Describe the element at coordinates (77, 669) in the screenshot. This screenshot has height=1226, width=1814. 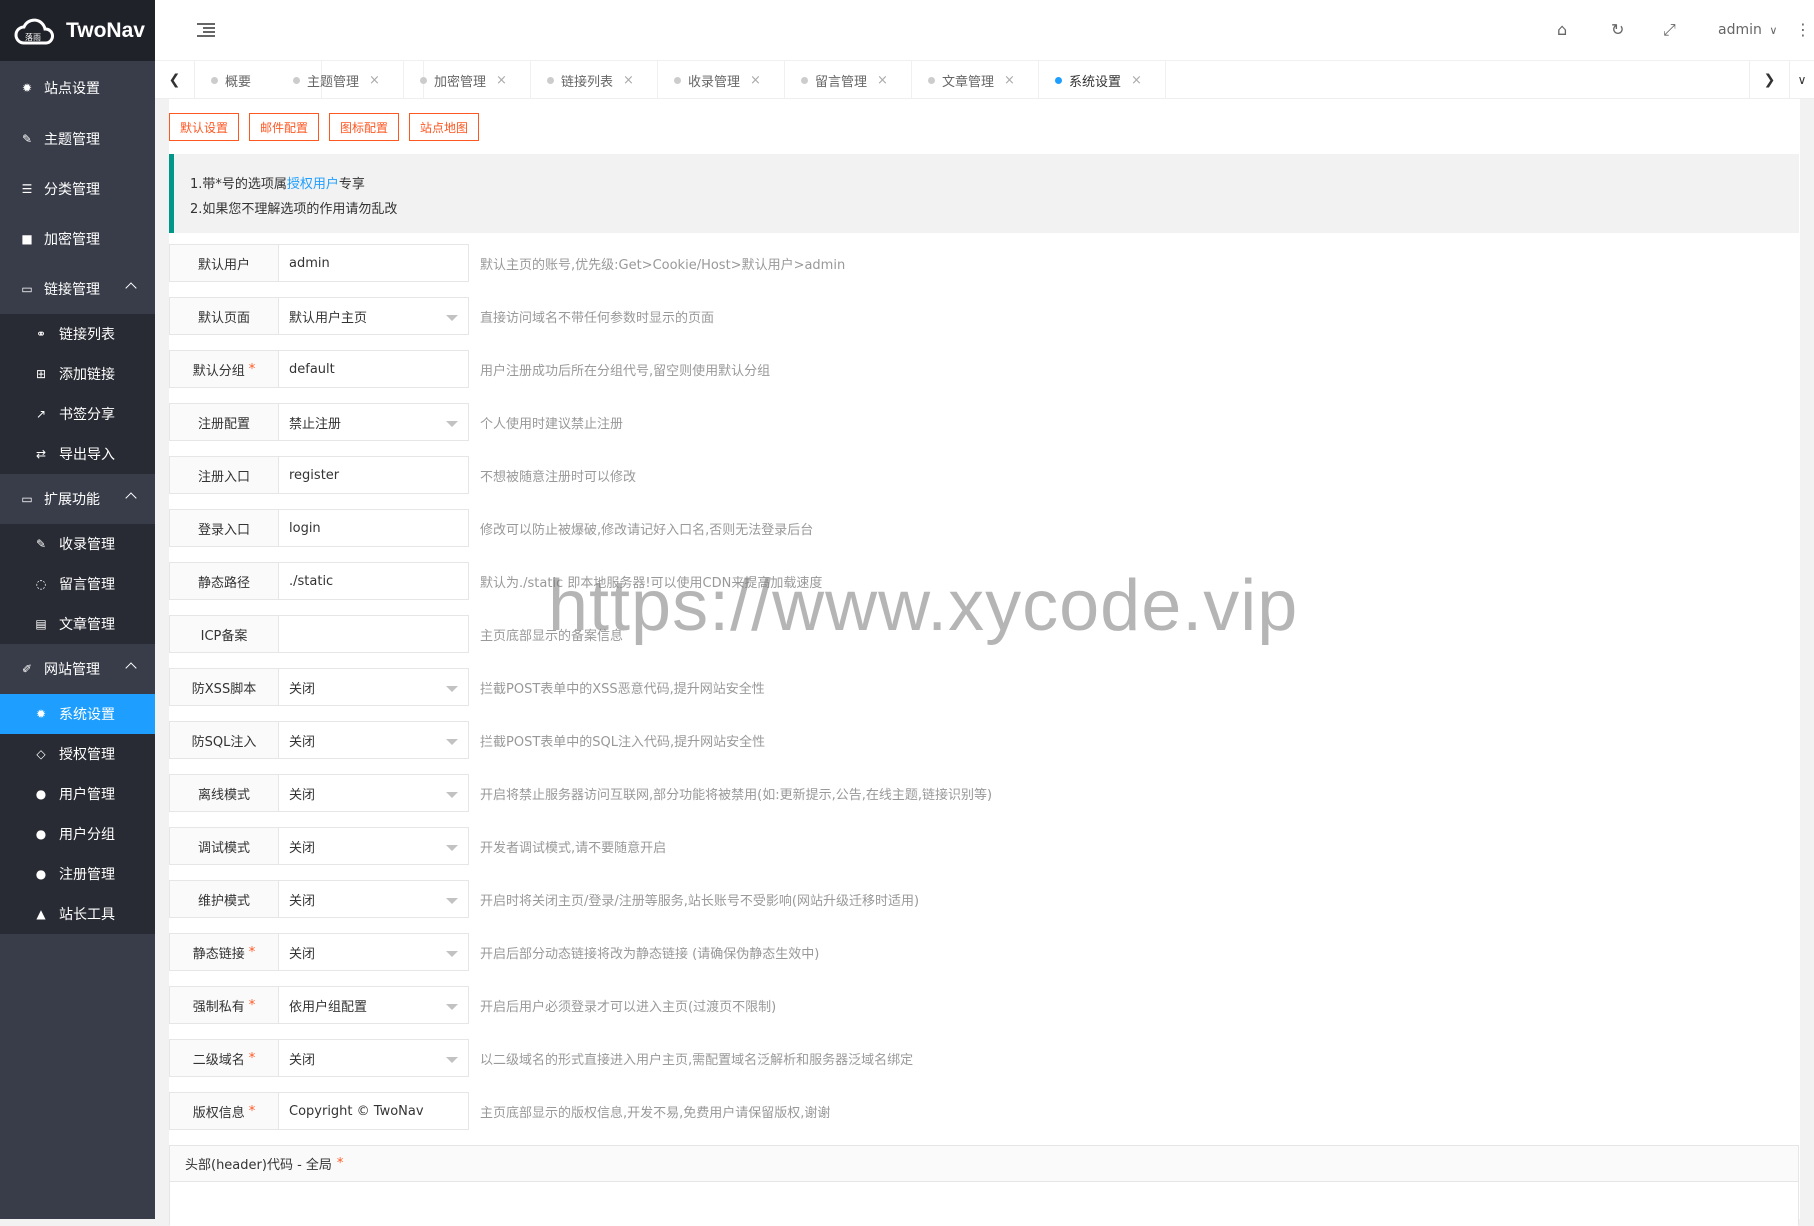
I see `sidebar-item-site-manage: ✐ 网站管理` at that location.